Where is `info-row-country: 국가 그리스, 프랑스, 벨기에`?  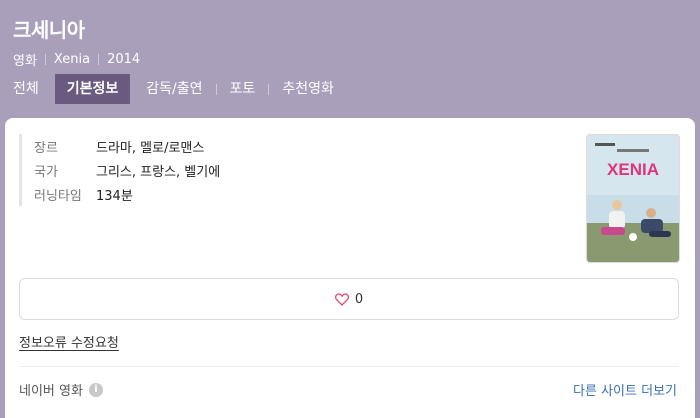 info-row-country: 국가 그리스, 프랑스, 벨기에 is located at coordinates (127, 170).